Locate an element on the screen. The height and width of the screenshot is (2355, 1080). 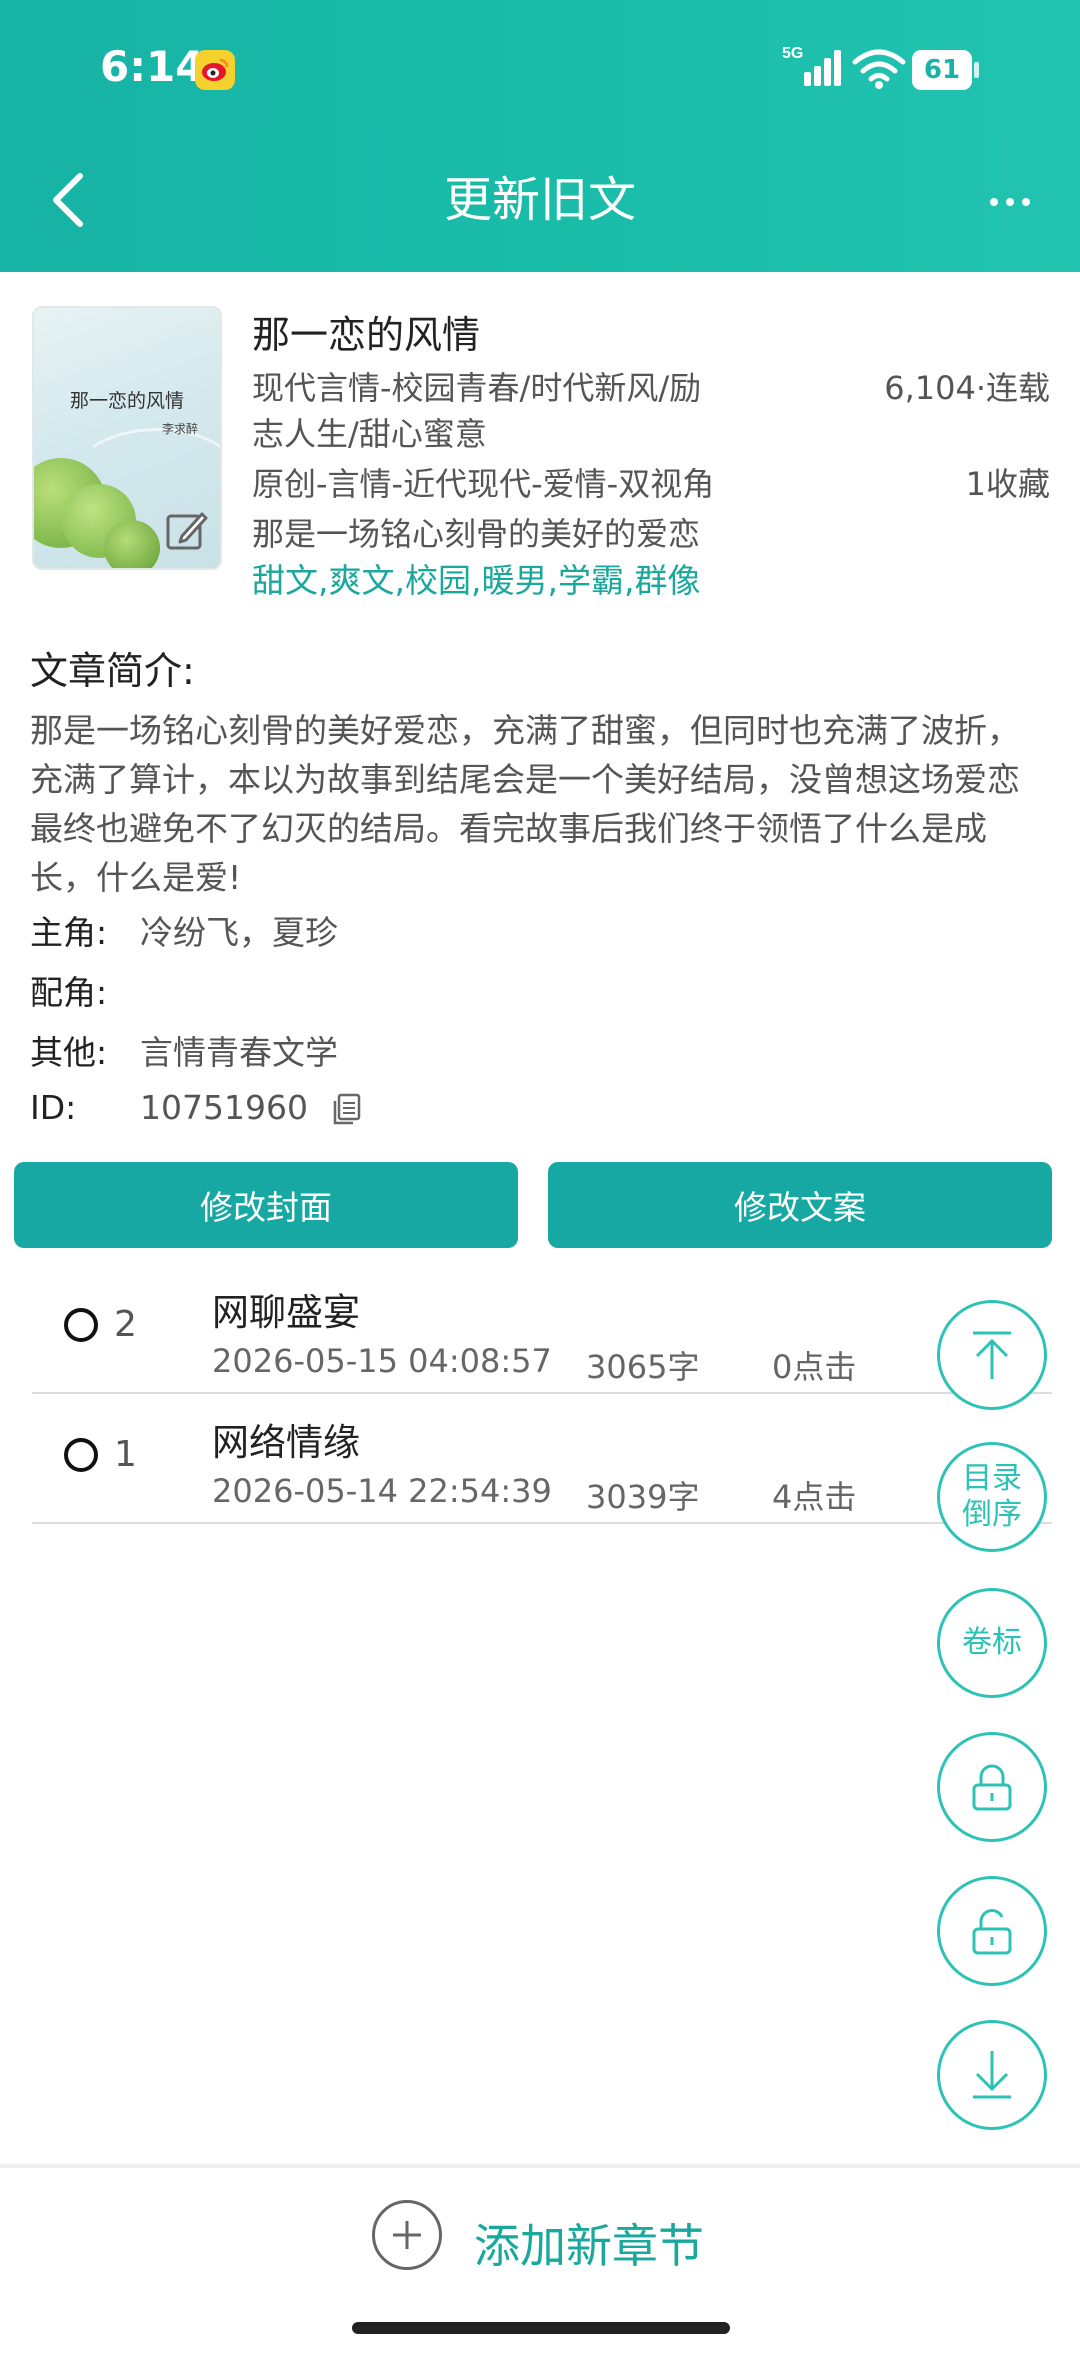
other-info: 其他: 言情青春文学 is located at coordinates (184, 1050).